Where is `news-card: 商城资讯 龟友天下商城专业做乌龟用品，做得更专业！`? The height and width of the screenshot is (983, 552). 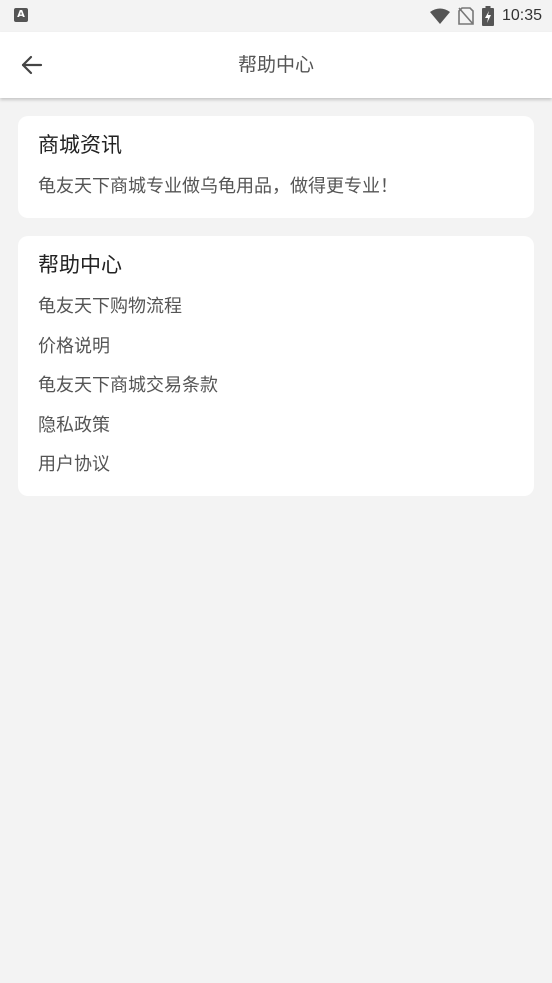 news-card: 商城资讯 龟友天下商城专业做乌龟用品，做得更专业！ is located at coordinates (276, 167).